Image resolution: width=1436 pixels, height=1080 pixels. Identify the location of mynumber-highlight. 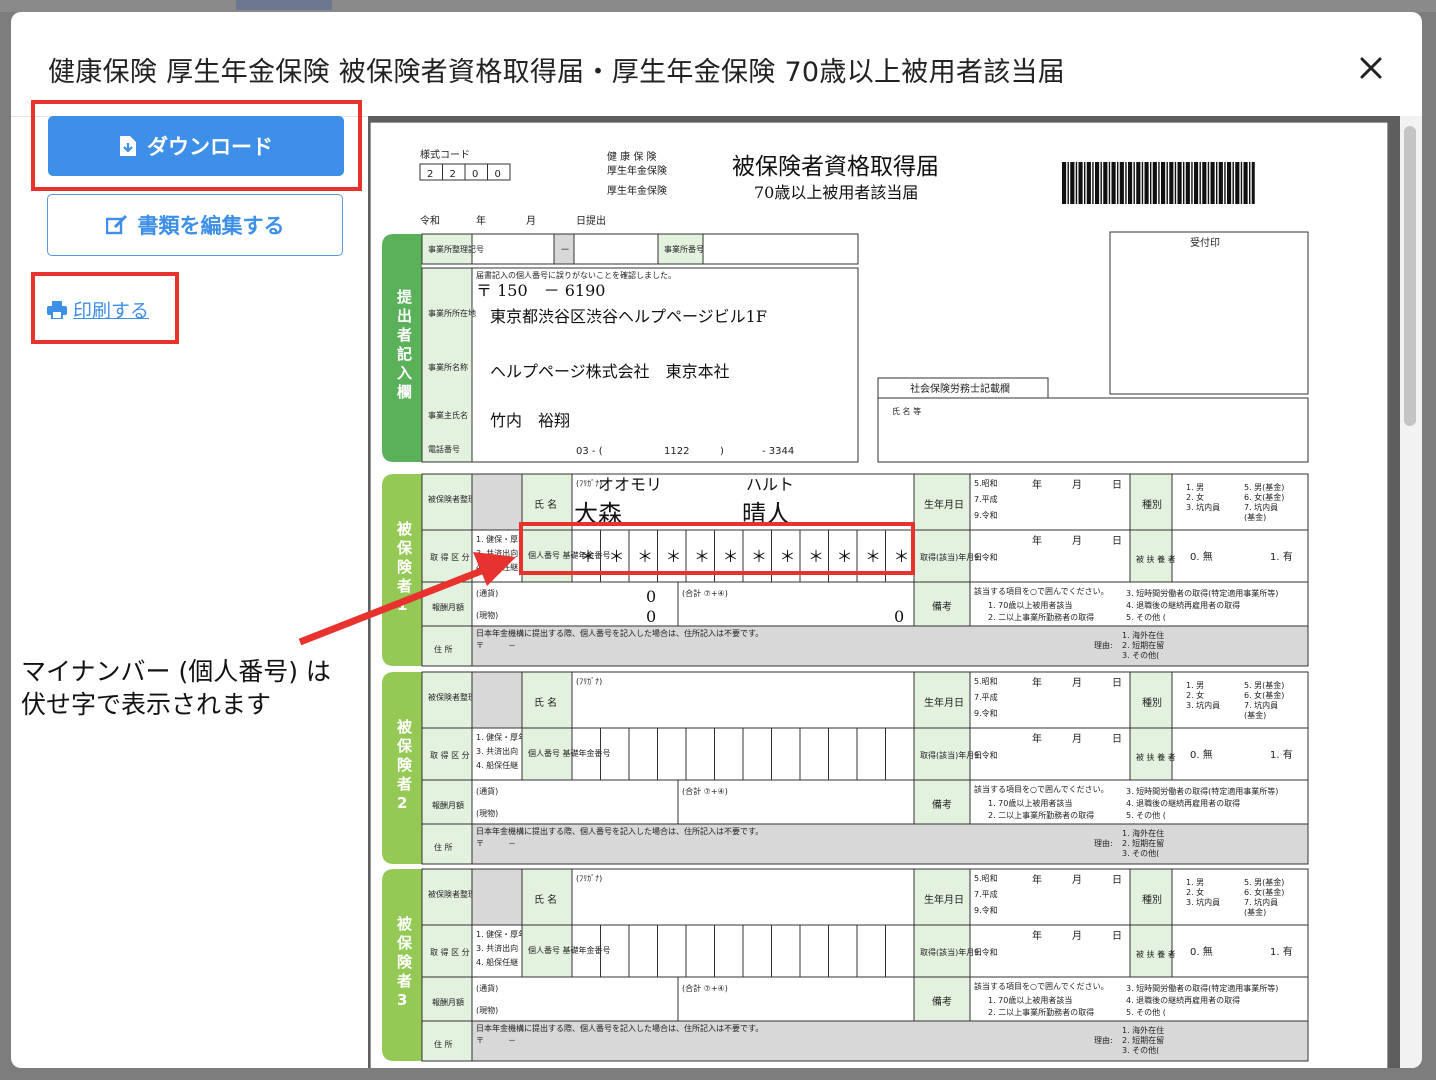
(717, 548).